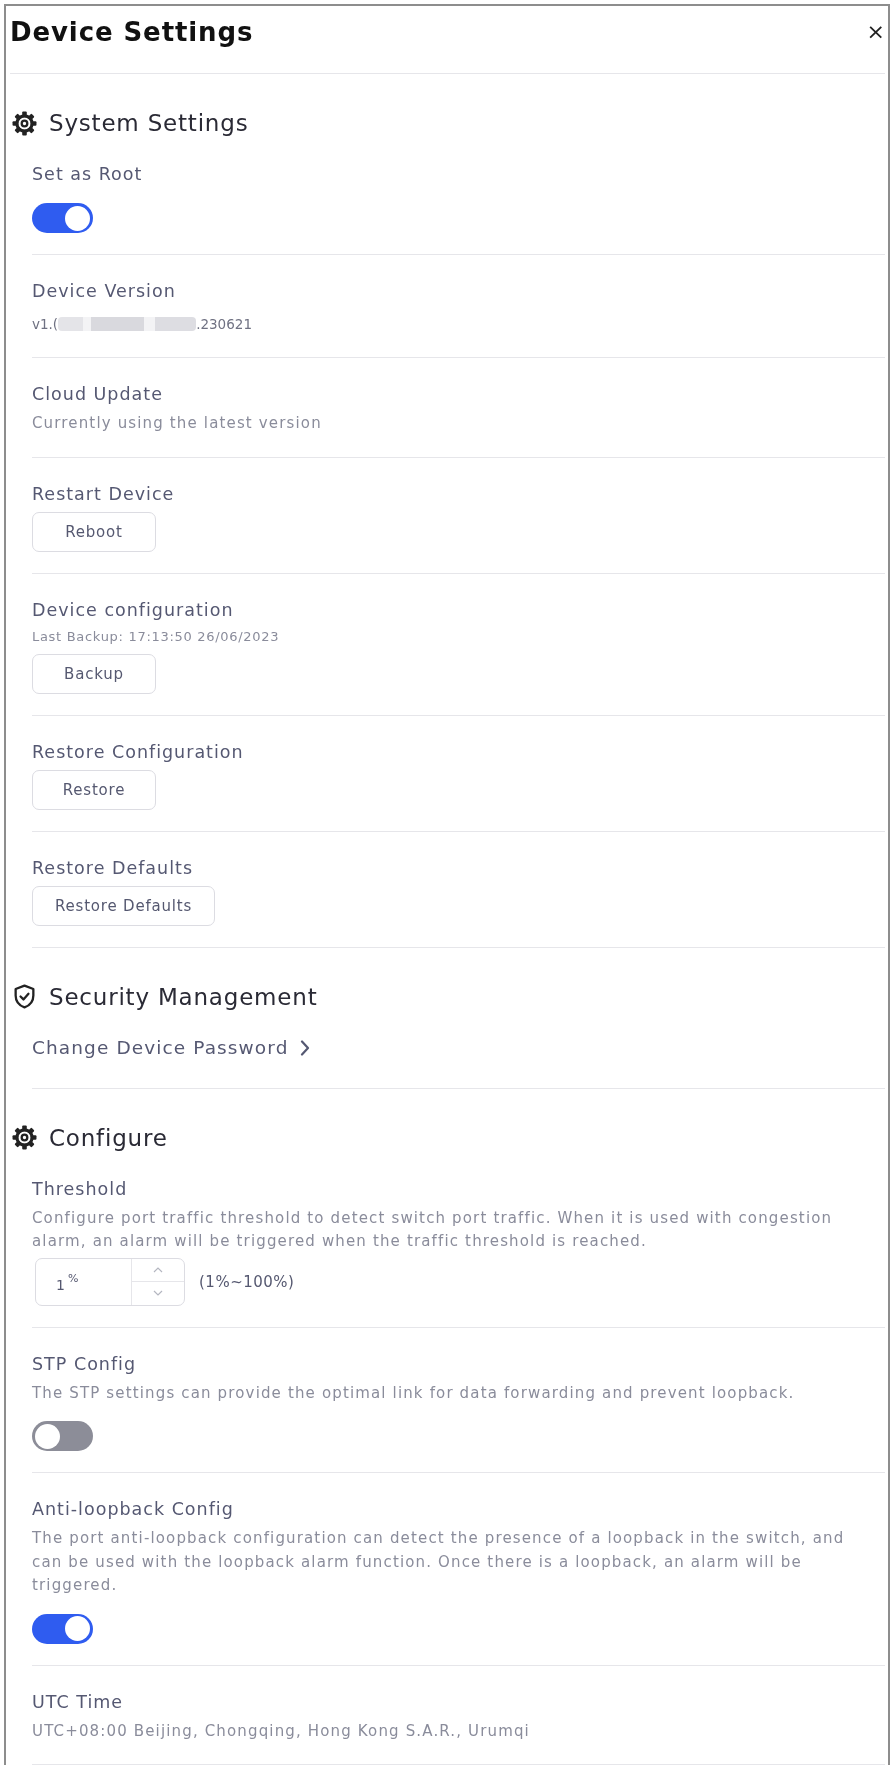  What do you see at coordinates (24, 996) in the screenshot?
I see `shield-check-icon` at bounding box center [24, 996].